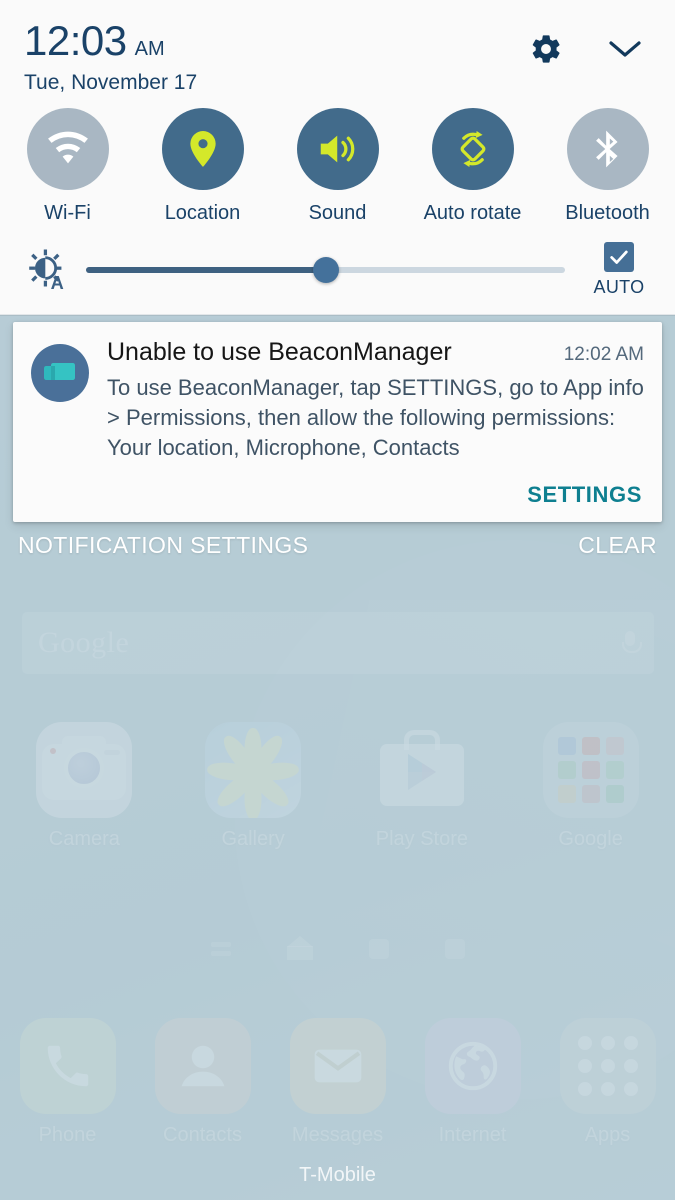 This screenshot has width=675, height=1200. I want to click on chevron-down-icon, so click(625, 49).